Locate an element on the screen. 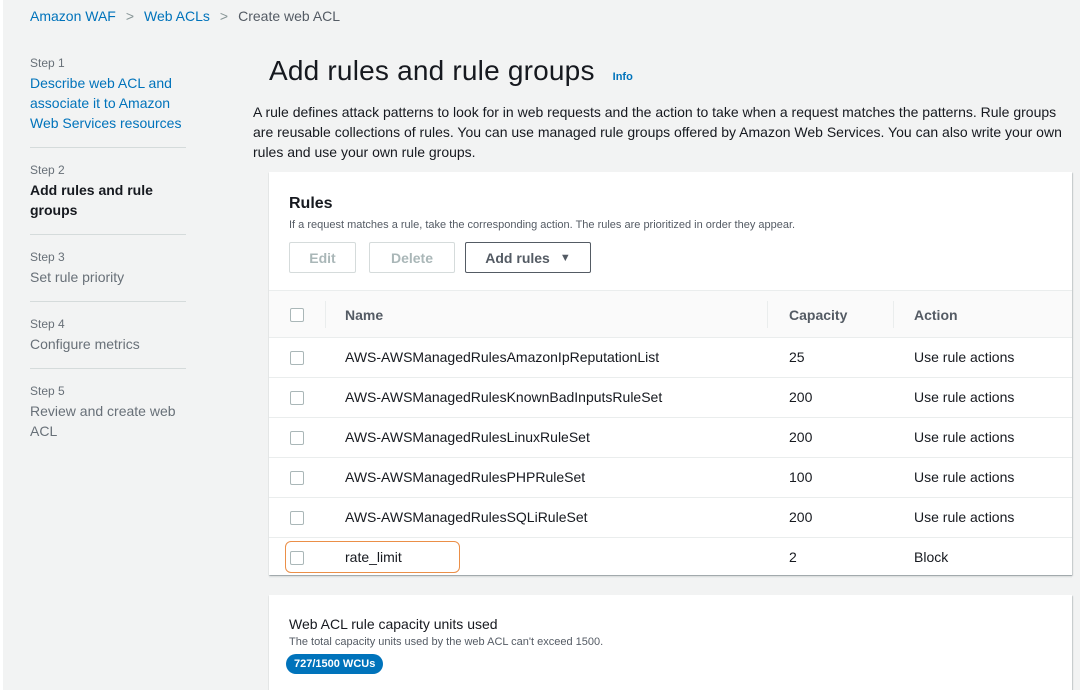 Image resolution: width=1080 pixels, height=690 pixels. step-number: Step 2 is located at coordinates (47, 170).